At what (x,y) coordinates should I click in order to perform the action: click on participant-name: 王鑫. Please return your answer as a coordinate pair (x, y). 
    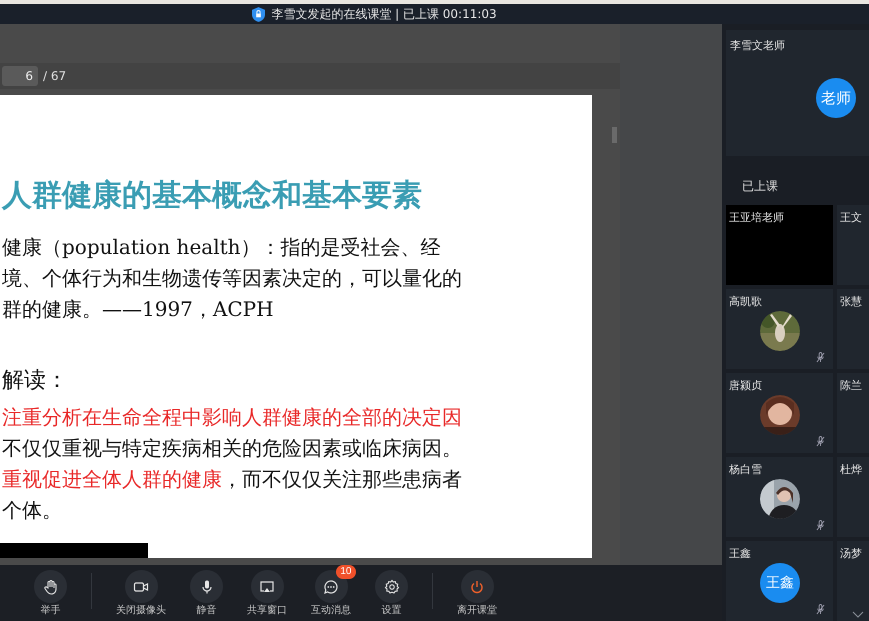
    Looking at the image, I should click on (740, 553).